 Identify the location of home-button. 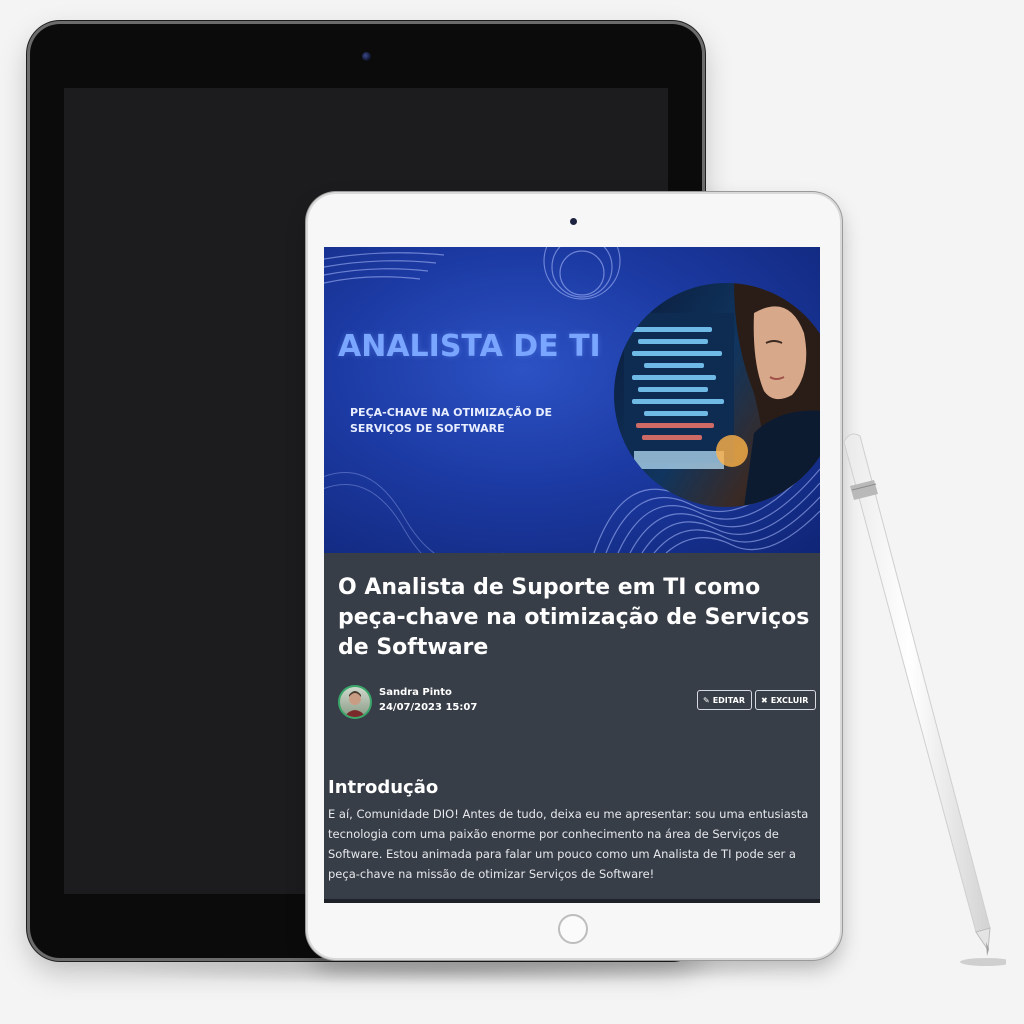
(573, 929).